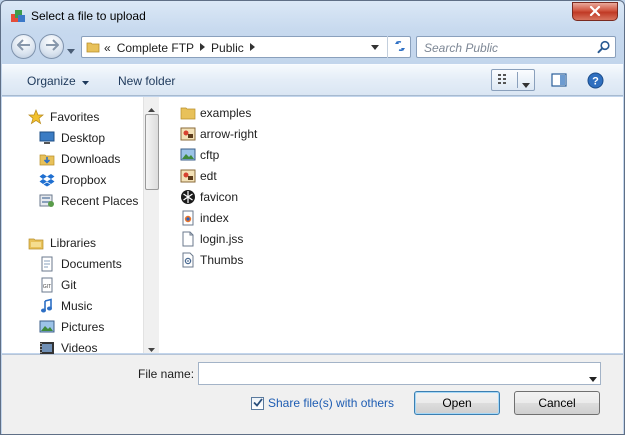  Describe the element at coordinates (77, 306) in the screenshot. I see `nav-item-label: Music` at that location.